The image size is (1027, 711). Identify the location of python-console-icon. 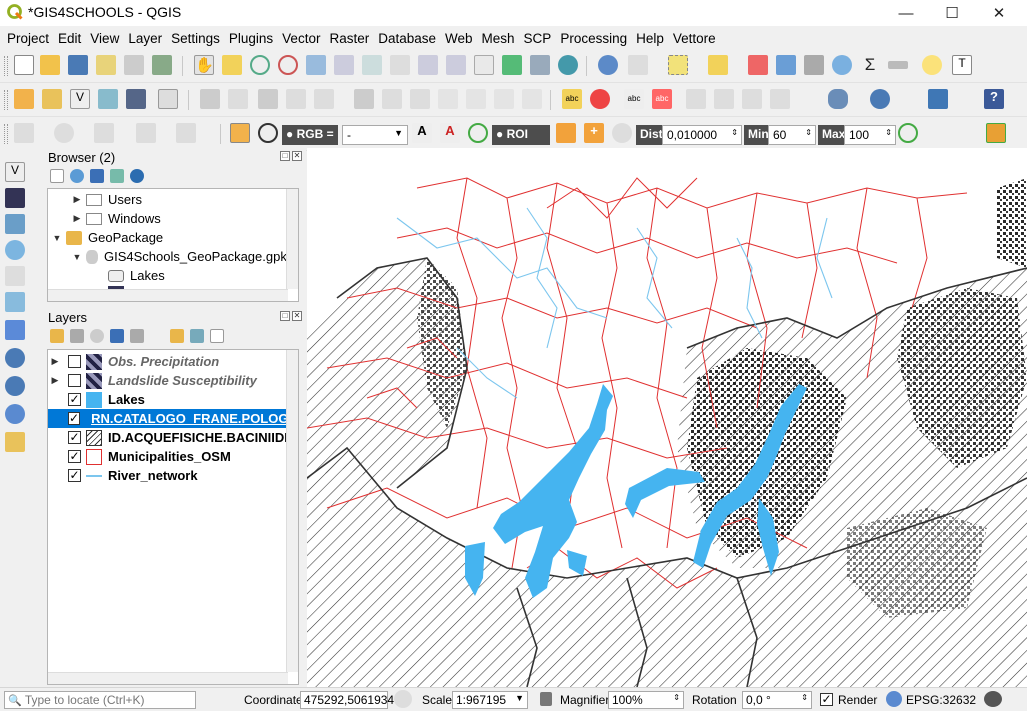
(938, 99).